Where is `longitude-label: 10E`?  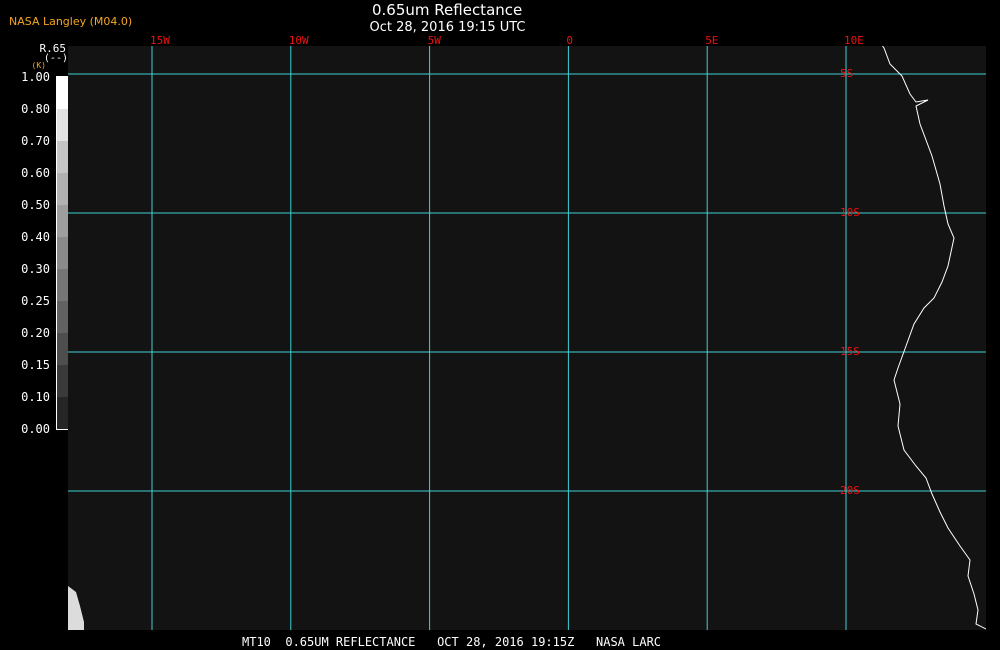
longitude-label: 10E is located at coordinates (854, 40).